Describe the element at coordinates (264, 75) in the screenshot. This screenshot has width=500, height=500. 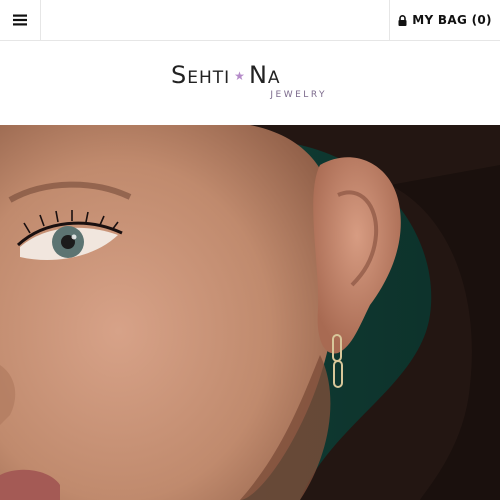
I see `logo-word-na: Na` at that location.